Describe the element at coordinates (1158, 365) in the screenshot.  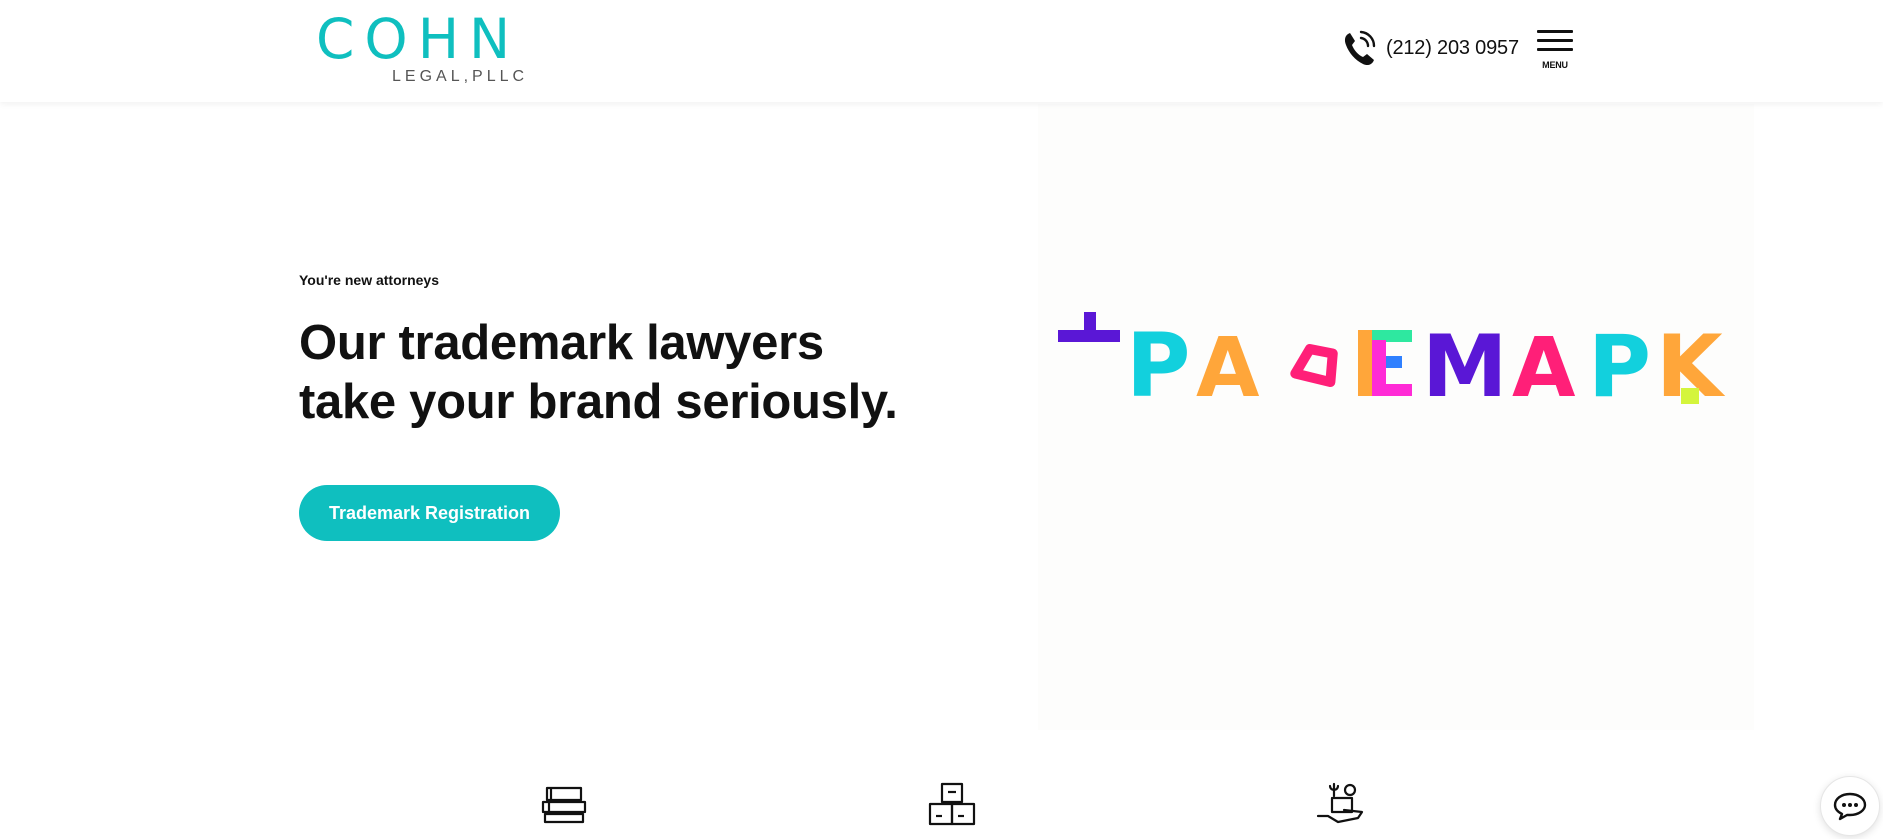
I see `letter-p-1: P` at that location.